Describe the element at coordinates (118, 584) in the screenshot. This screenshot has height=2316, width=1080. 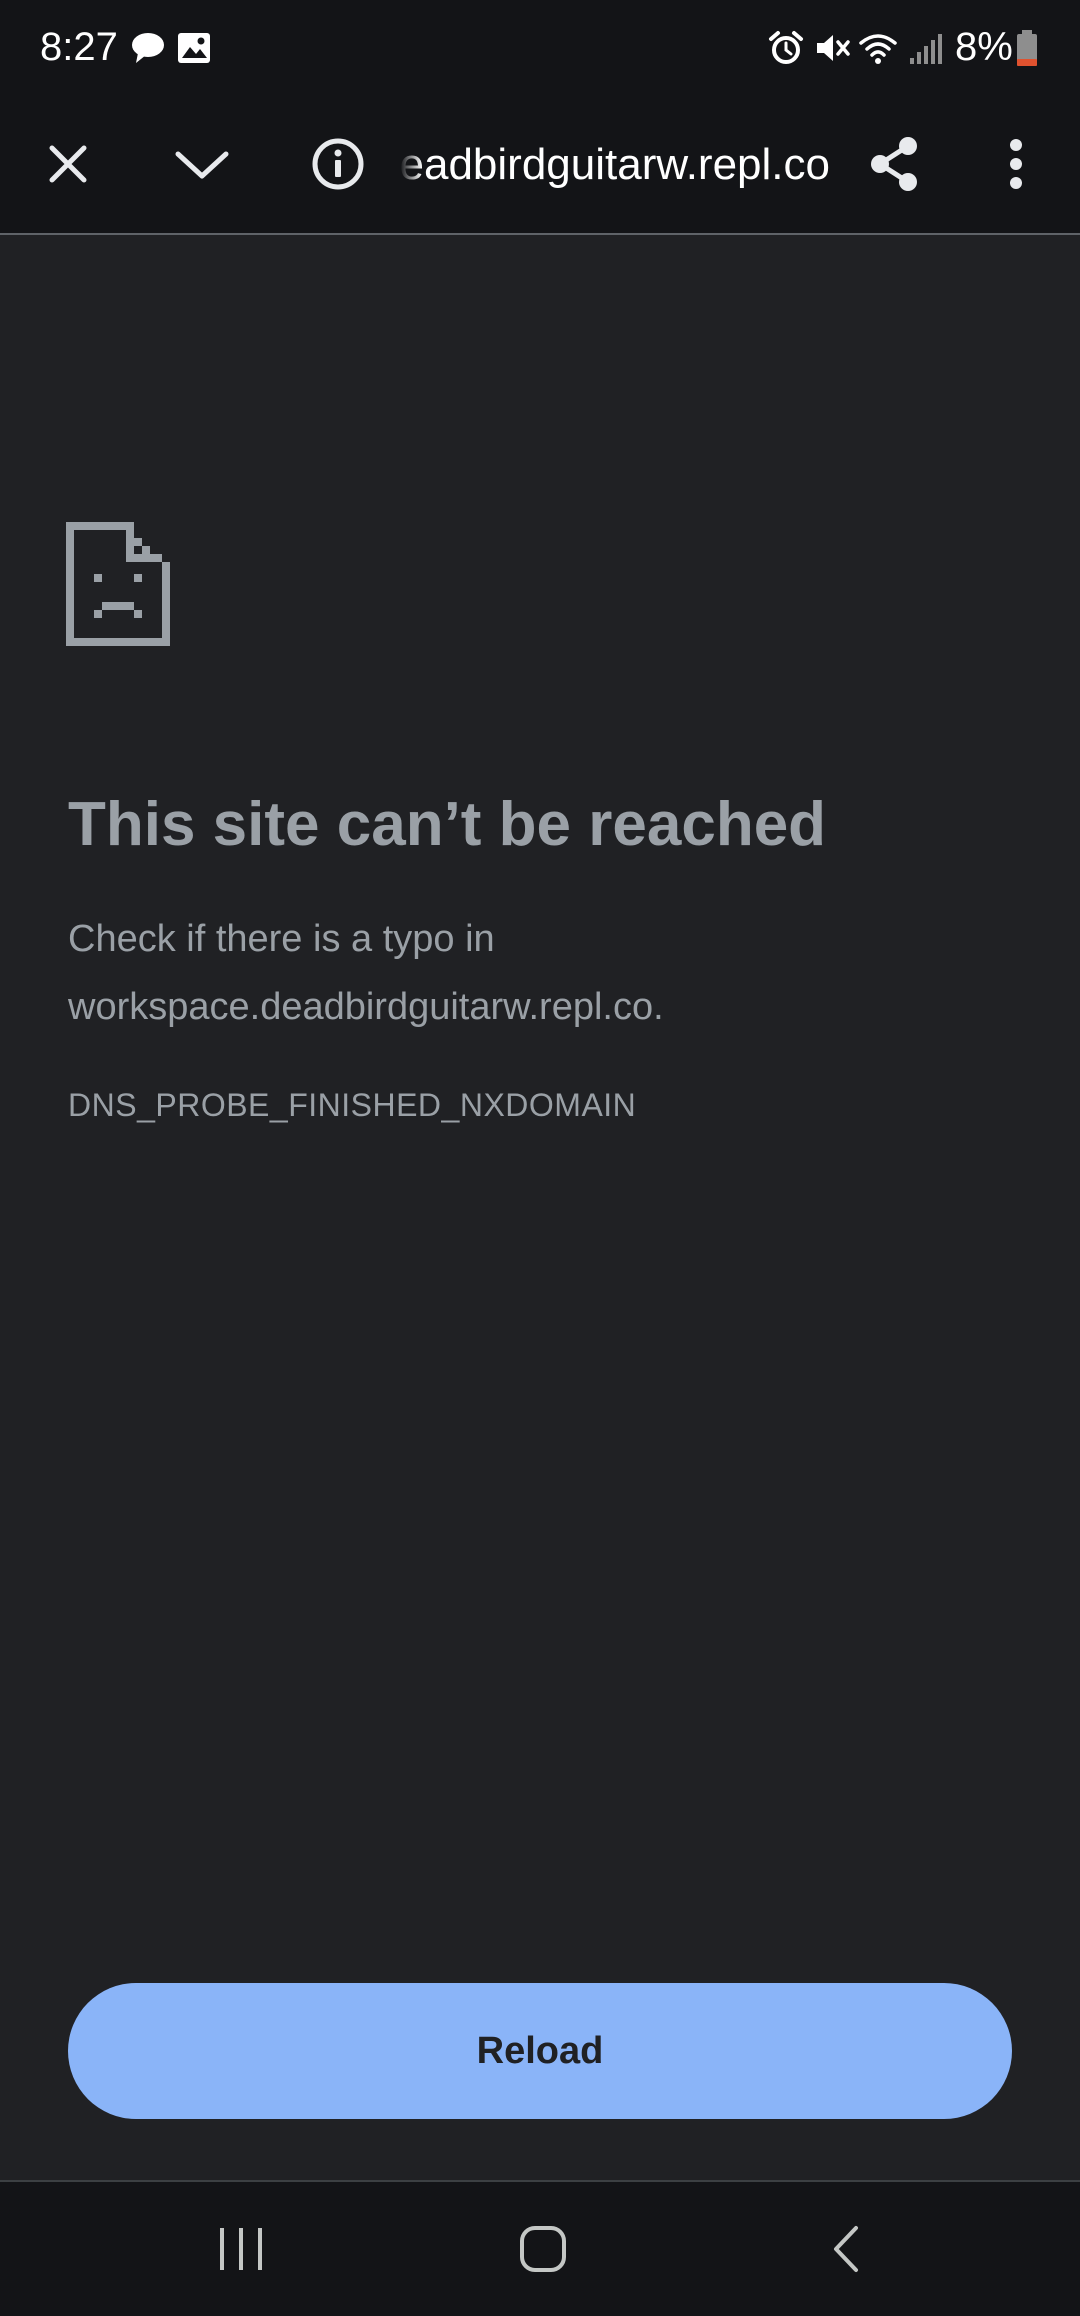
I see `sad-document-icon` at that location.